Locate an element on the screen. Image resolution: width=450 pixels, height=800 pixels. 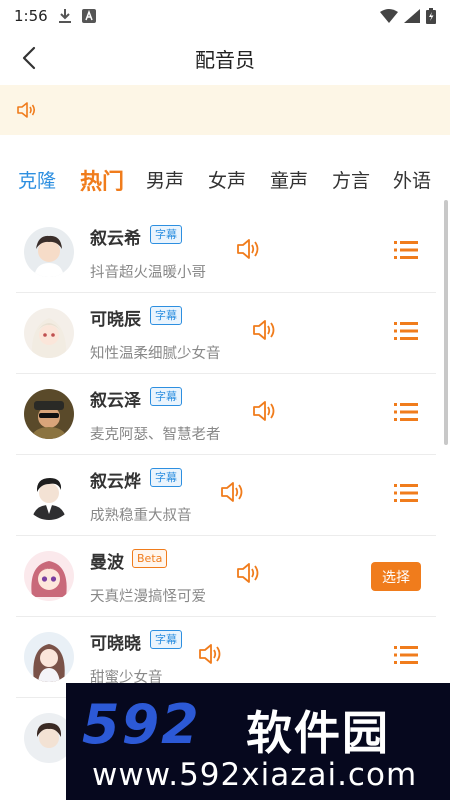
page-title: 配音员 is located at coordinates (225, 59).